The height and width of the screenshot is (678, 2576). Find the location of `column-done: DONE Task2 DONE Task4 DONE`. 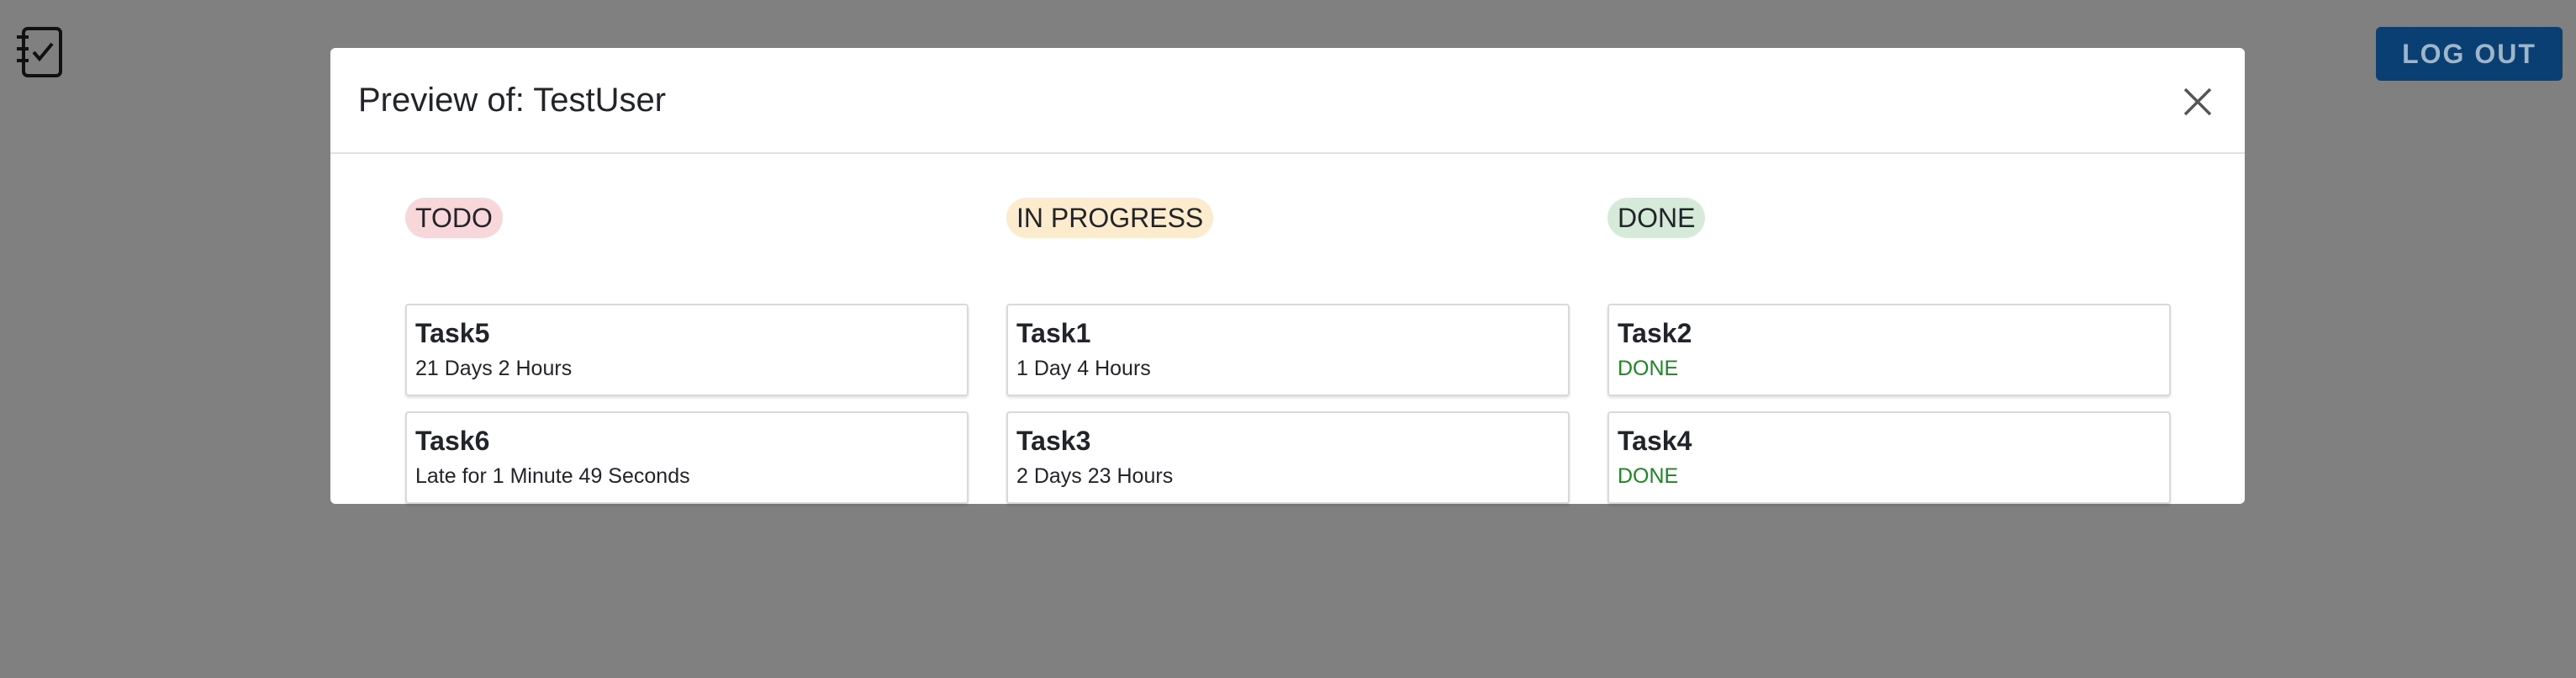

column-done: DONE Task2 DONE Task4 DONE is located at coordinates (1889, 351).